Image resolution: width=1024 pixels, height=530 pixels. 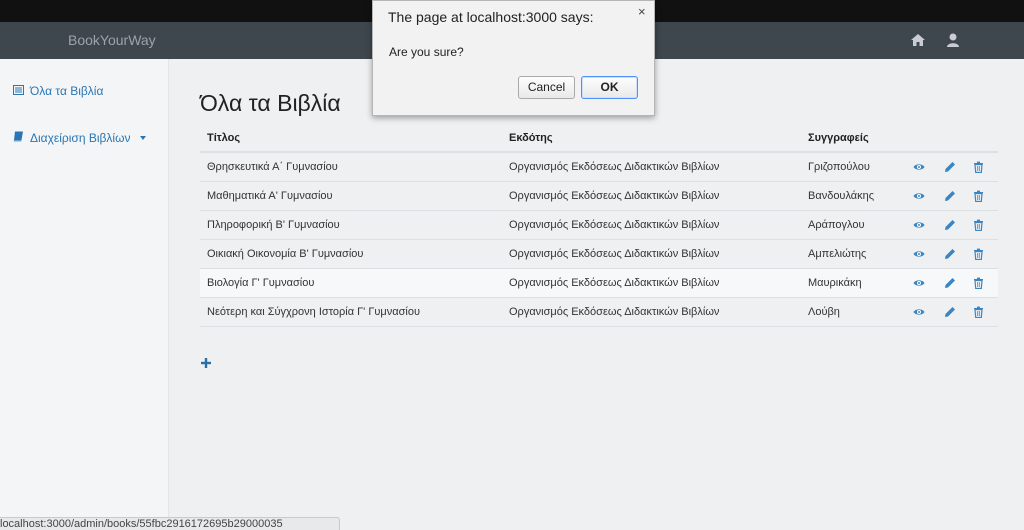 What do you see at coordinates (953, 40) in the screenshot?
I see `user-icon` at bounding box center [953, 40].